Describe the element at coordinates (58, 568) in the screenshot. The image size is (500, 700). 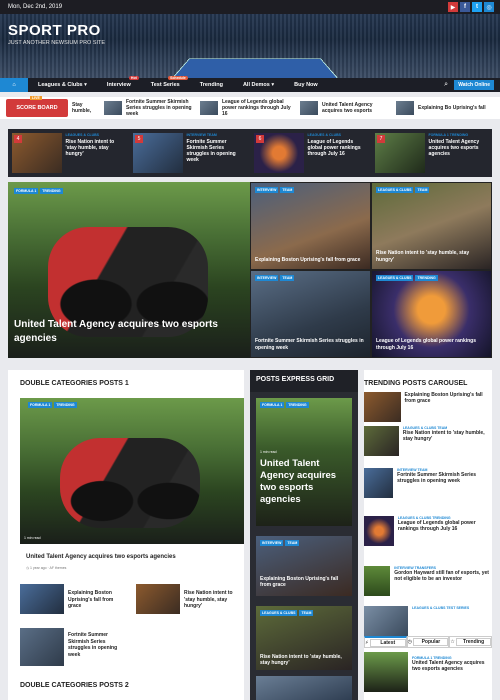
I see `post-author: AF themes` at that location.